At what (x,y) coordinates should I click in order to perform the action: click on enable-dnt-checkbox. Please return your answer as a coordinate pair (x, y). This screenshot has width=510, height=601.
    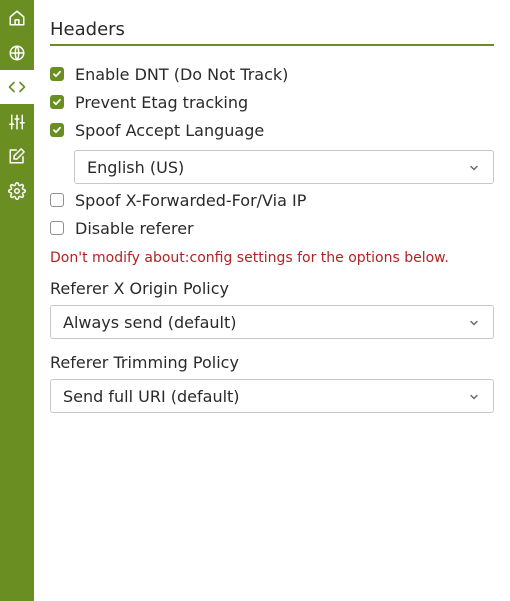
    Looking at the image, I should click on (57, 74).